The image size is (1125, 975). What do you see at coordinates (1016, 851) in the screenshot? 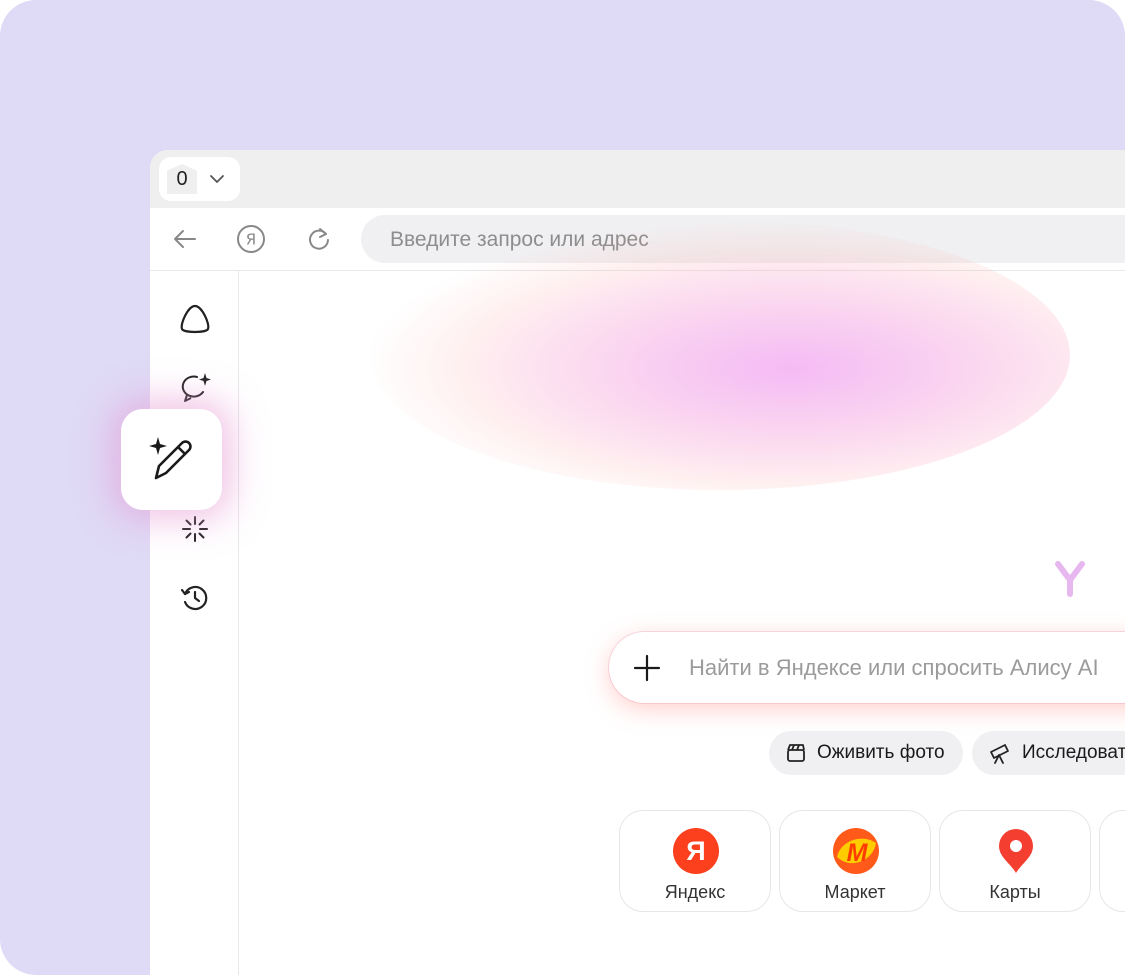
I see `maps-pin-icon` at bounding box center [1016, 851].